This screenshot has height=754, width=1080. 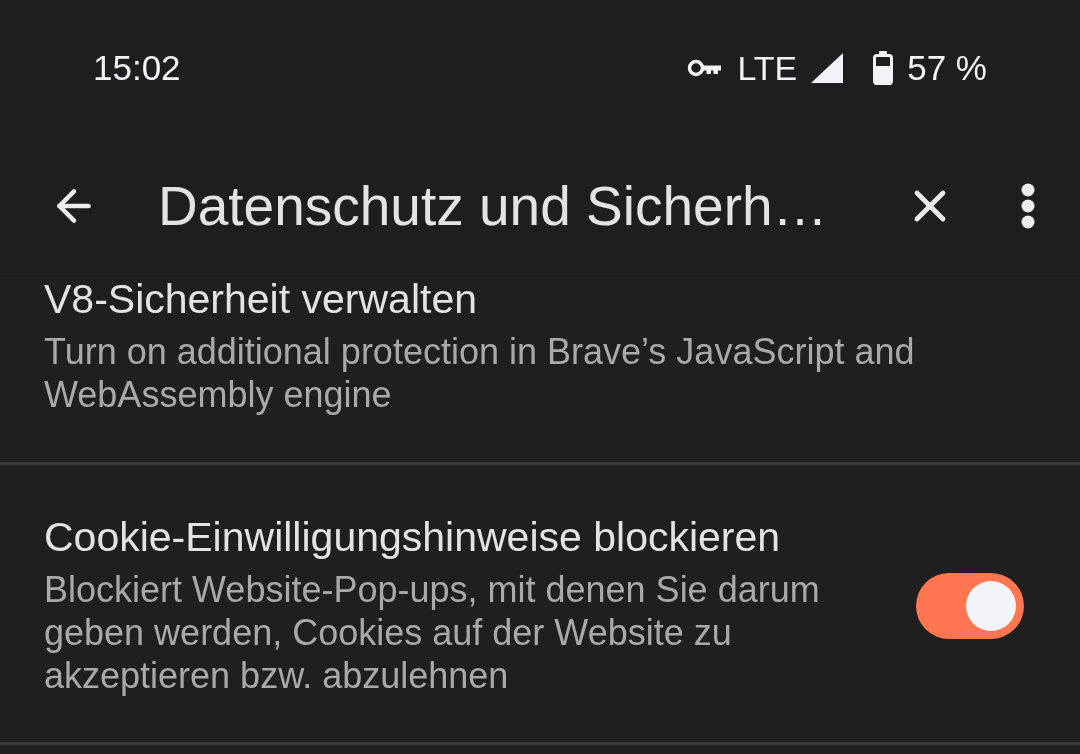 I want to click on status-time: 15:02, so click(x=137, y=67).